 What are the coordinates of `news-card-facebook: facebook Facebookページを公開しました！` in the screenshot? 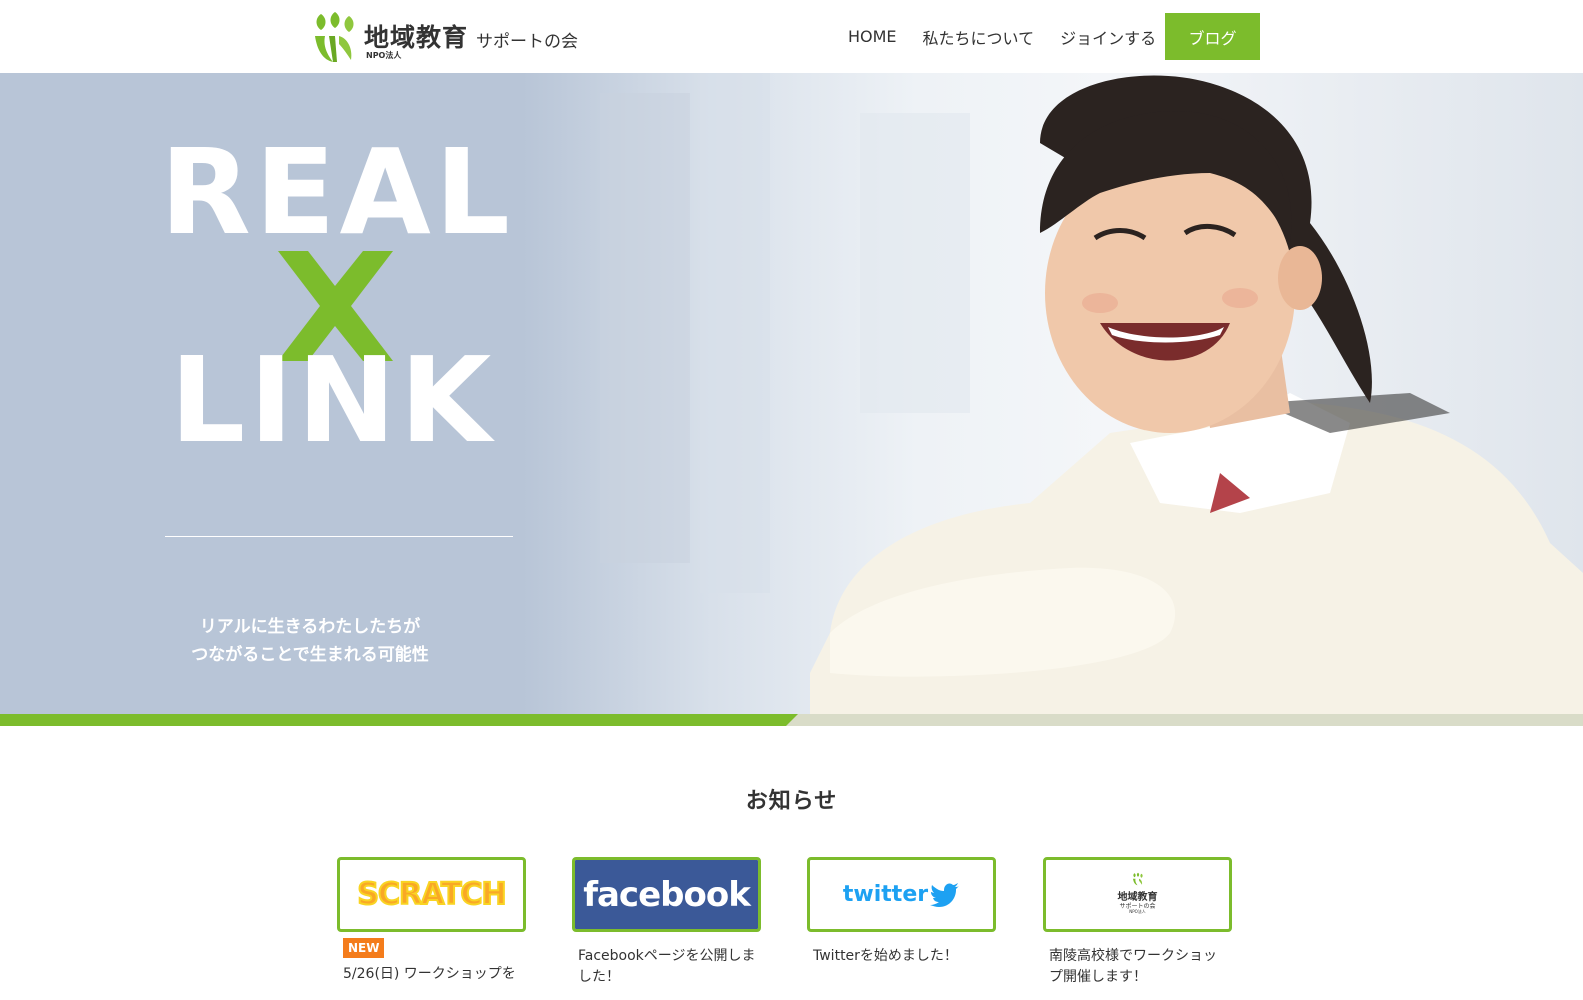 It's located at (666, 922).